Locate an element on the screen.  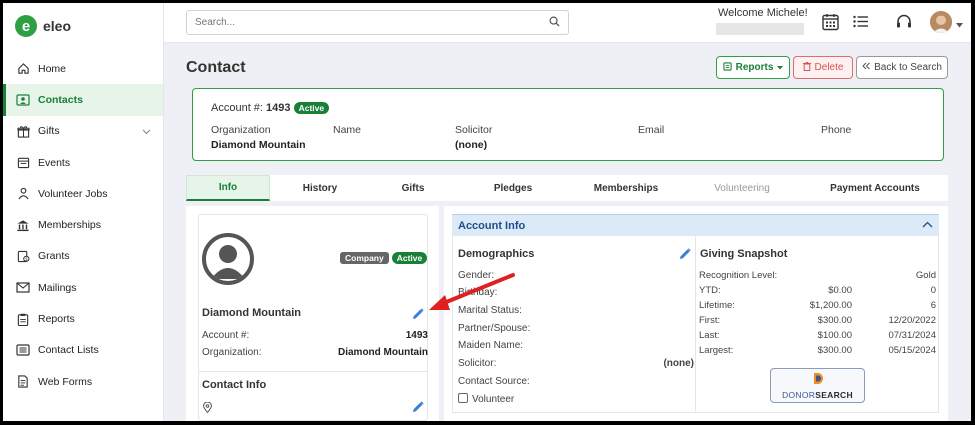
sidebar-item-gifts: Gifts is located at coordinates (83, 131).